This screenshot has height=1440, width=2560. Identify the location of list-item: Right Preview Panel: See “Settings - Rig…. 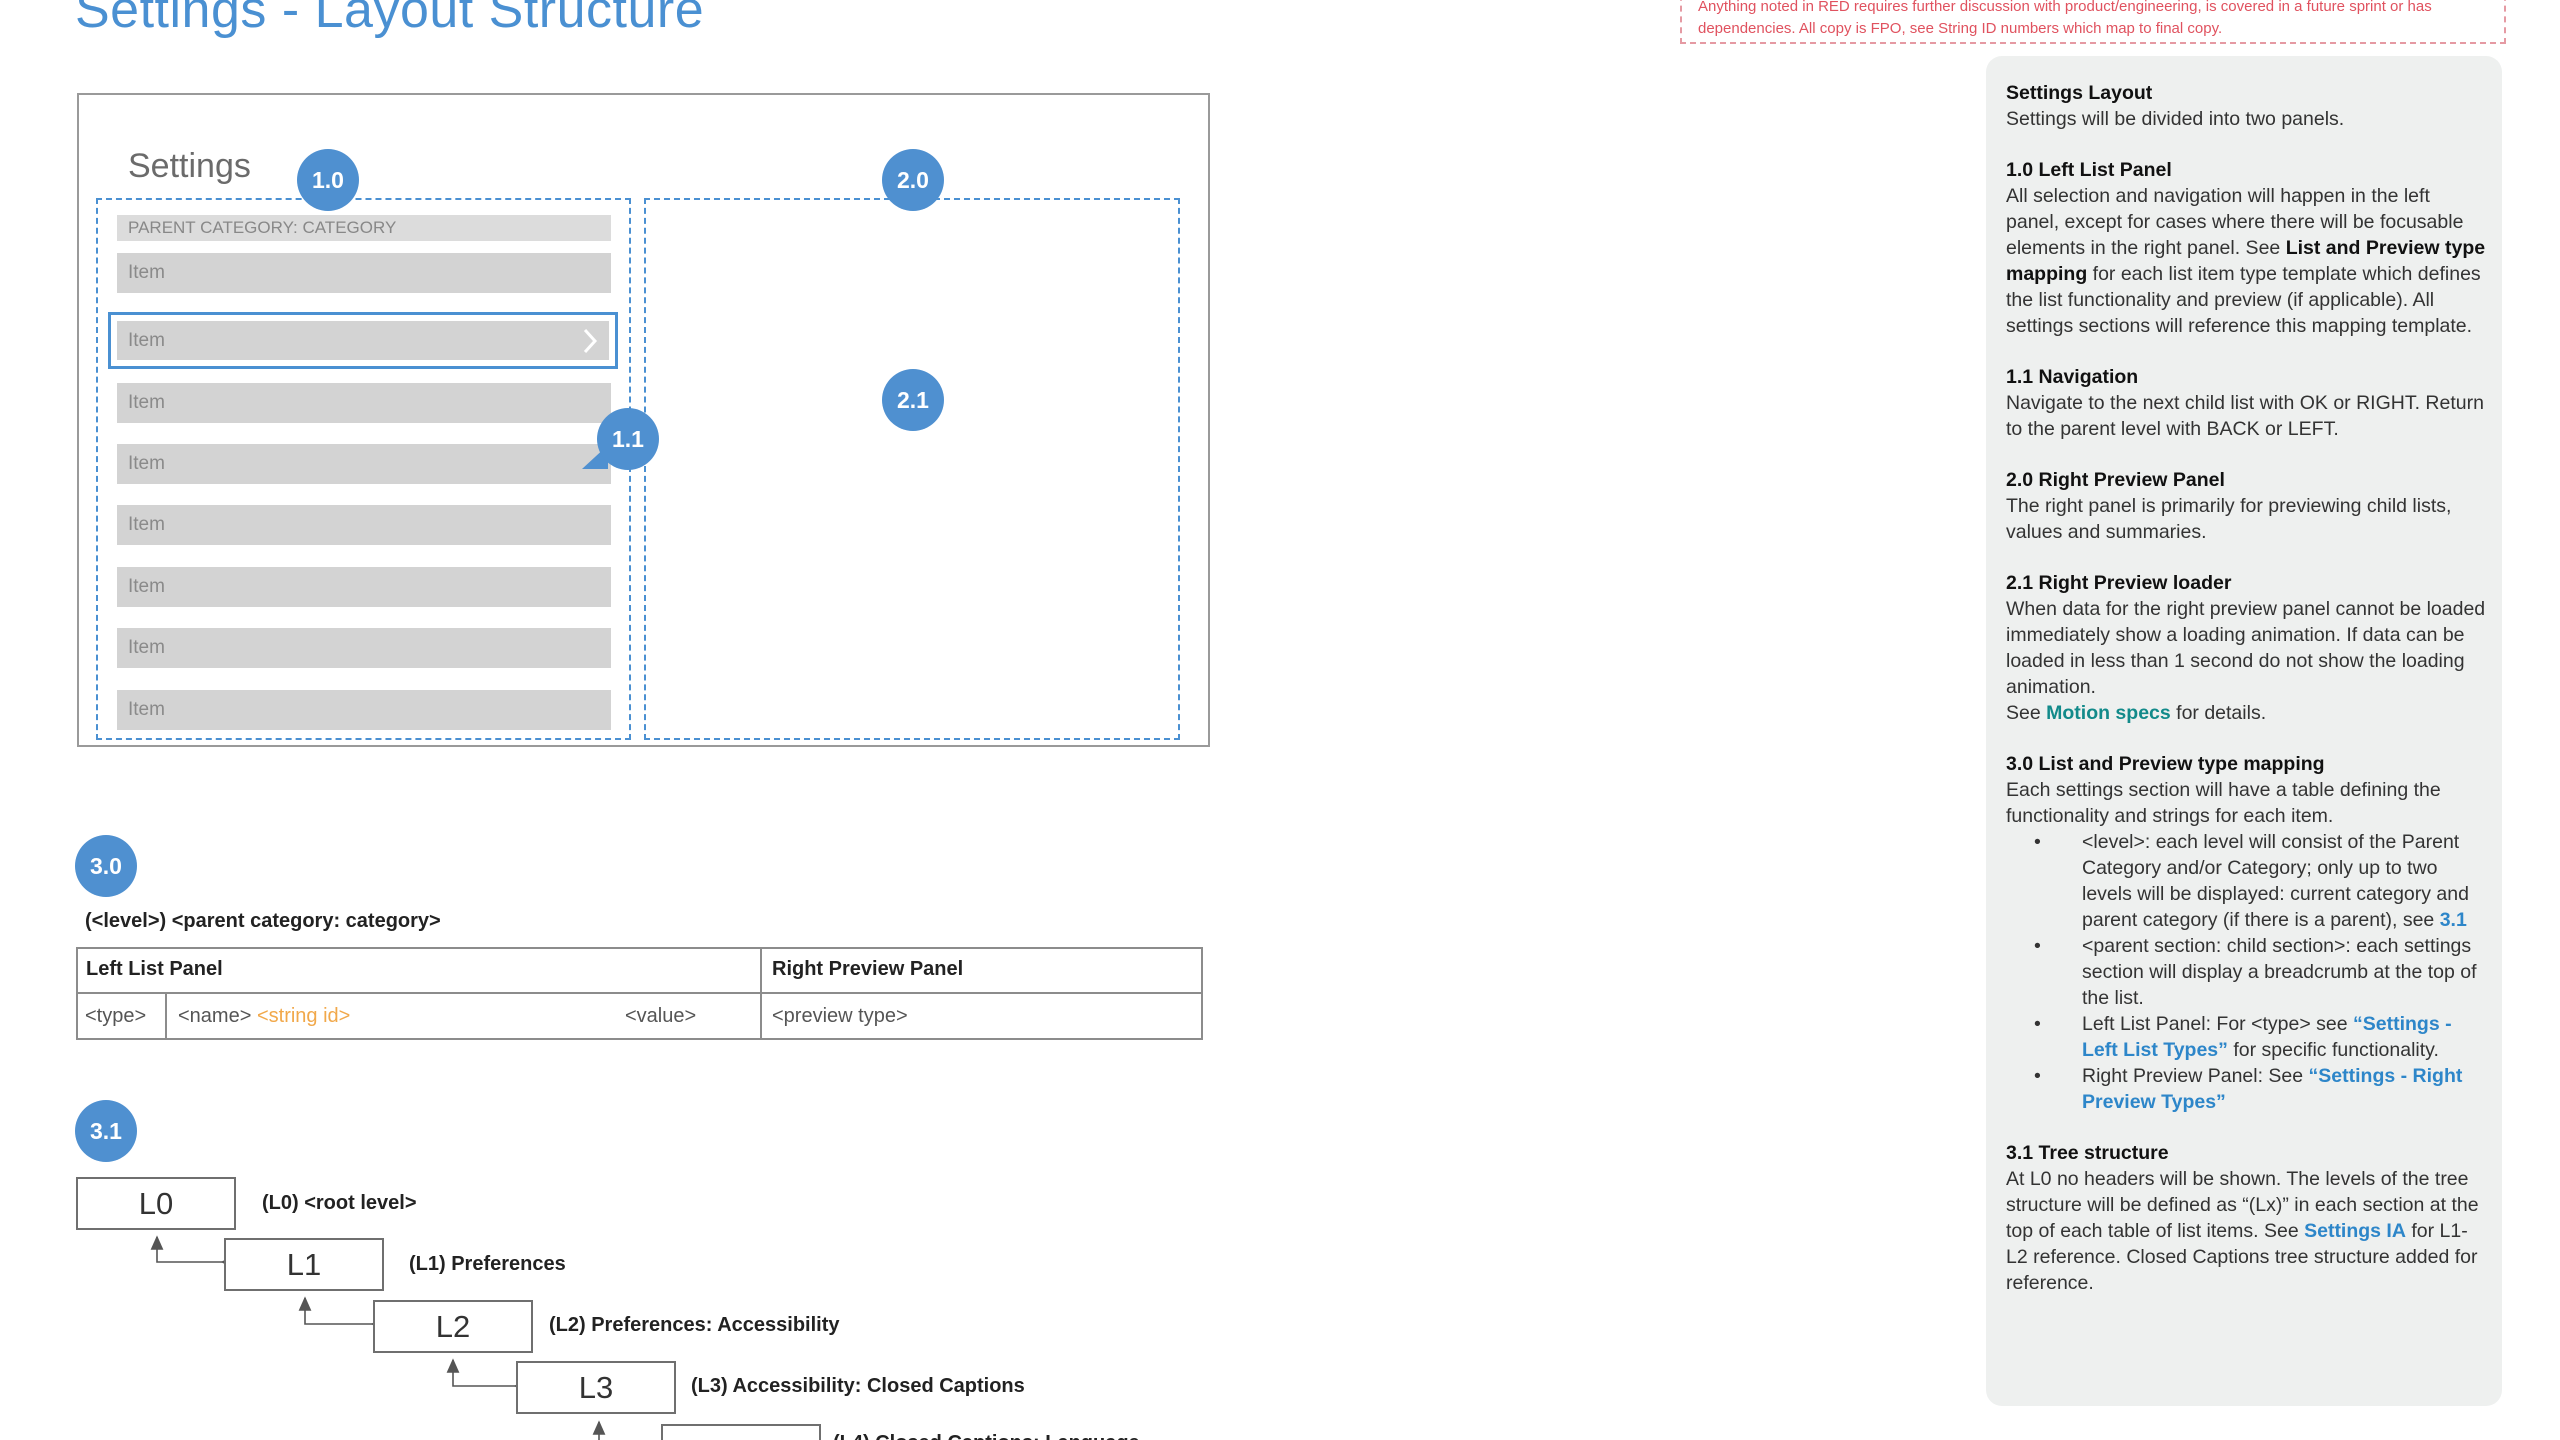
(2247, 1089).